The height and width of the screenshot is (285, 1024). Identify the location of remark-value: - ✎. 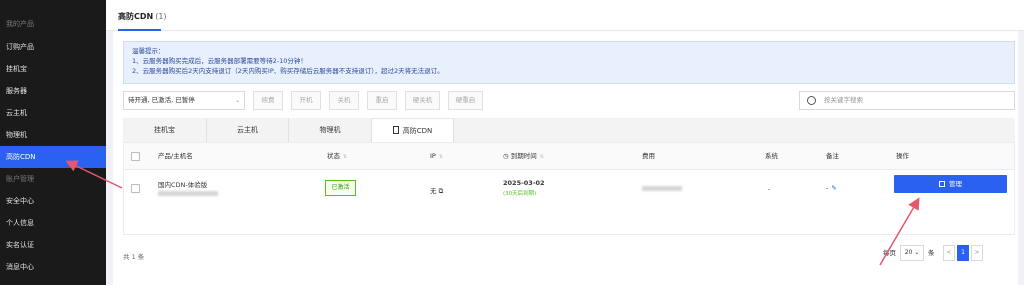
(831, 188).